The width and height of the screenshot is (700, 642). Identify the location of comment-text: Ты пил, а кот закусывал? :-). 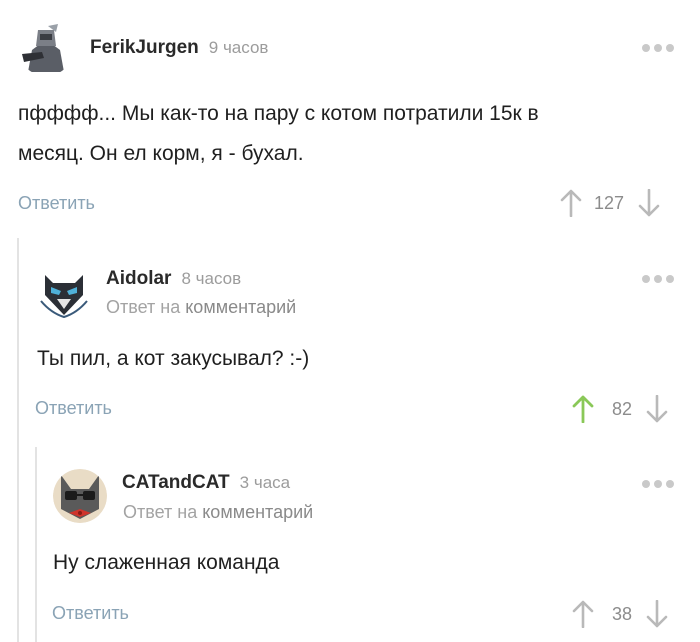
(173, 358).